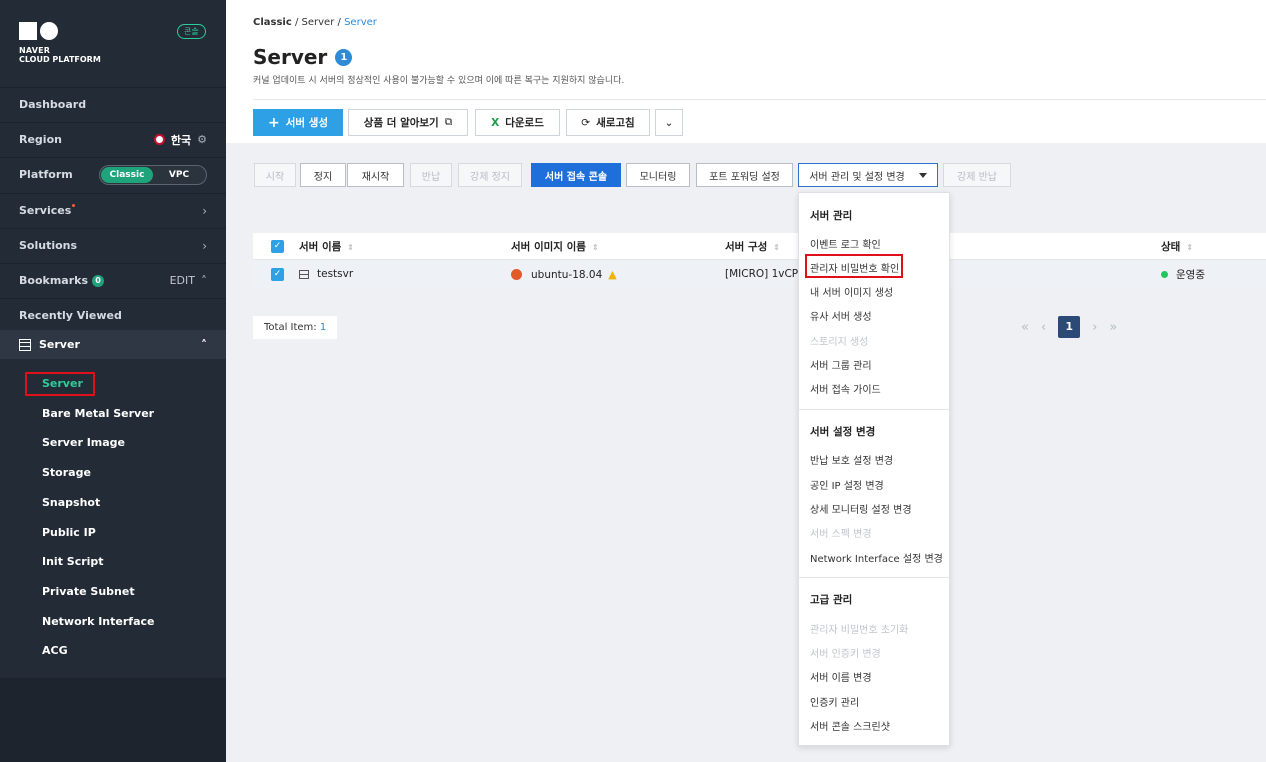 The height and width of the screenshot is (762, 1266). What do you see at coordinates (113, 210) in the screenshot?
I see `sidebar-item-services: Services ›` at bounding box center [113, 210].